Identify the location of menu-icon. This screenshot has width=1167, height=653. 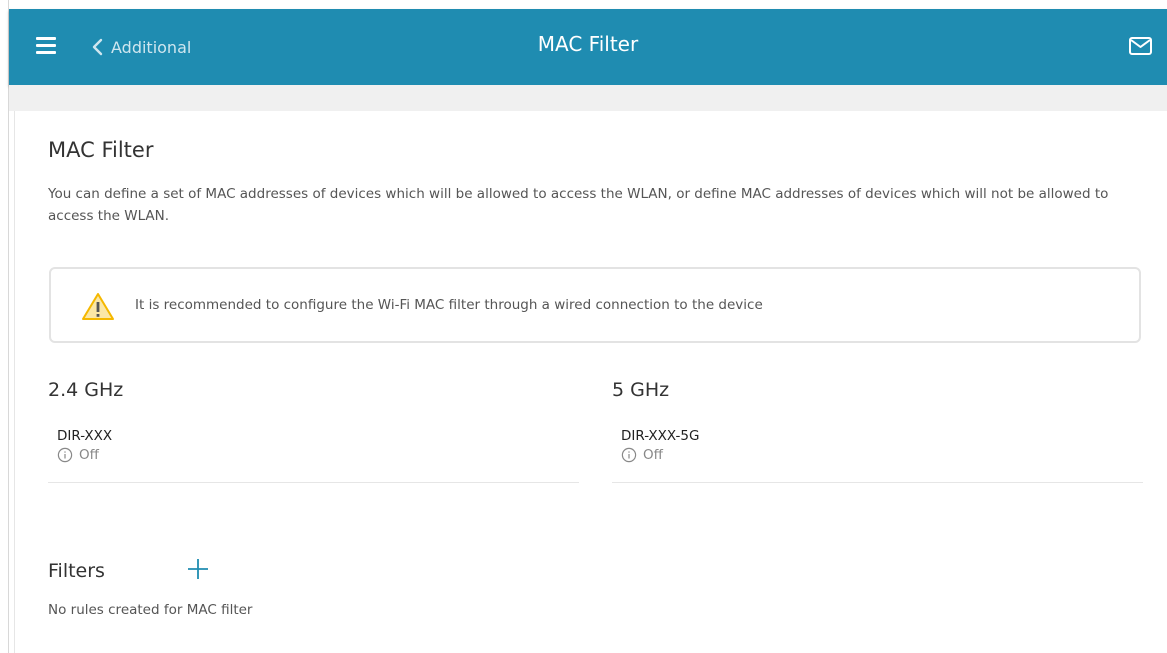
(46, 46).